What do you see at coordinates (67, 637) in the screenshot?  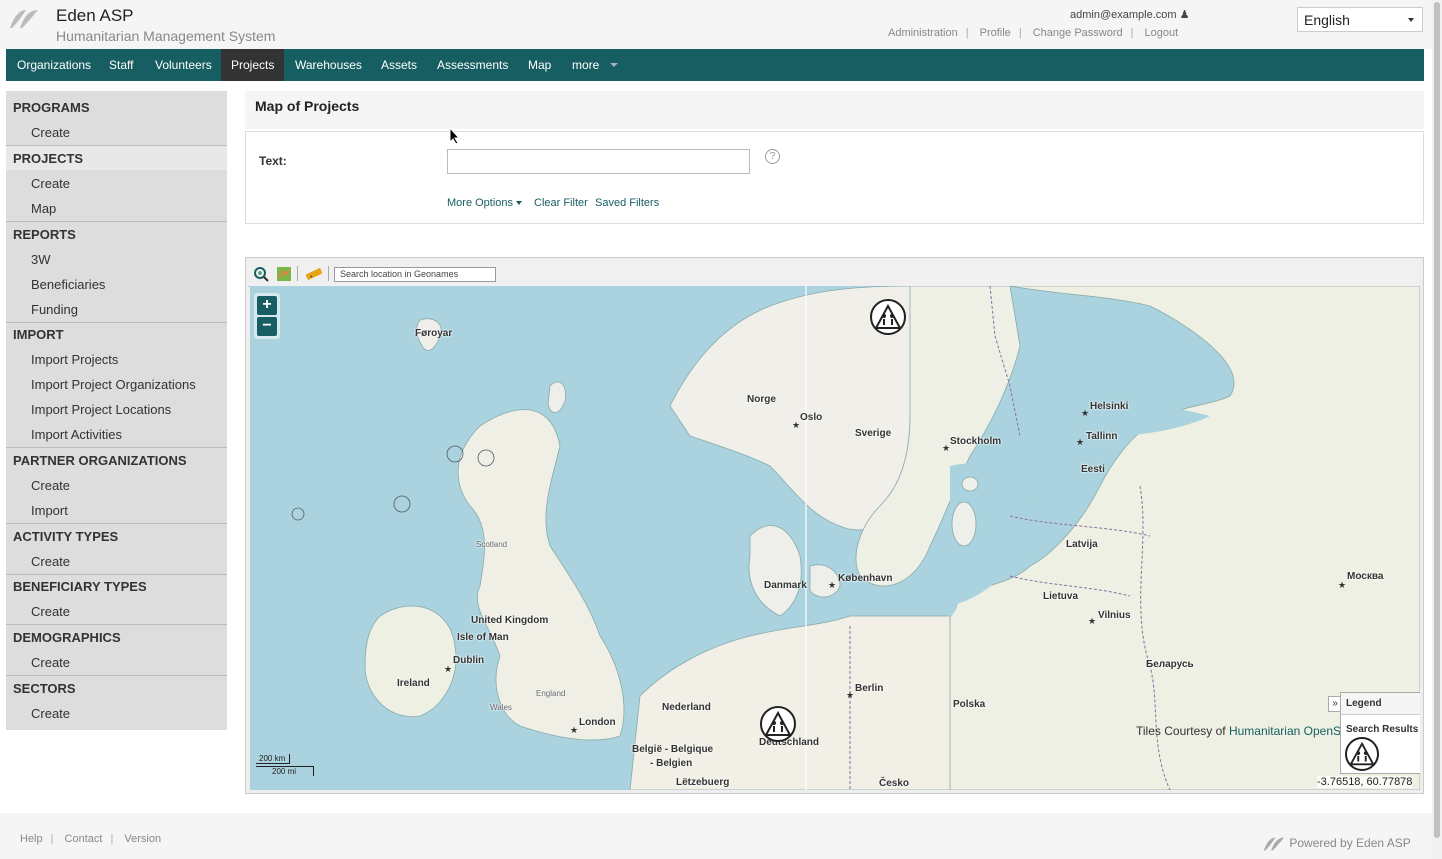 I see `sidebar-heading-demographics: DEMOGRAPHICS` at bounding box center [67, 637].